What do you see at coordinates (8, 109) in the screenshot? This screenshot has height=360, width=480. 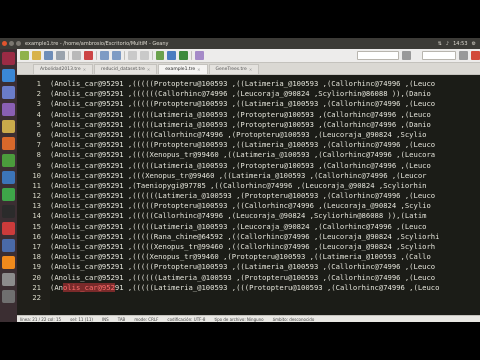 I see `calculator-icon` at bounding box center [8, 109].